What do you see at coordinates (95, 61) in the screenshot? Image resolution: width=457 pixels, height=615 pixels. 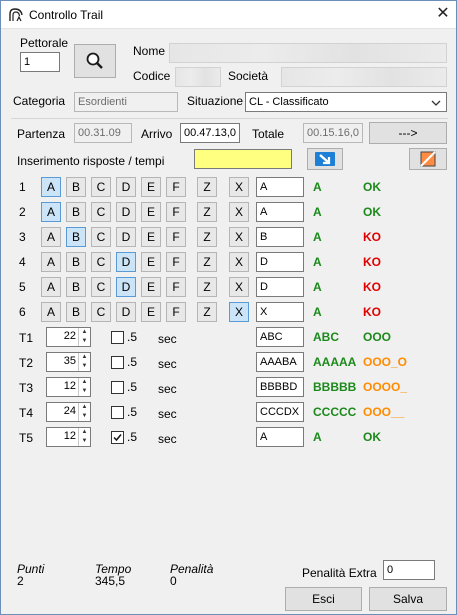 I see `search-button` at bounding box center [95, 61].